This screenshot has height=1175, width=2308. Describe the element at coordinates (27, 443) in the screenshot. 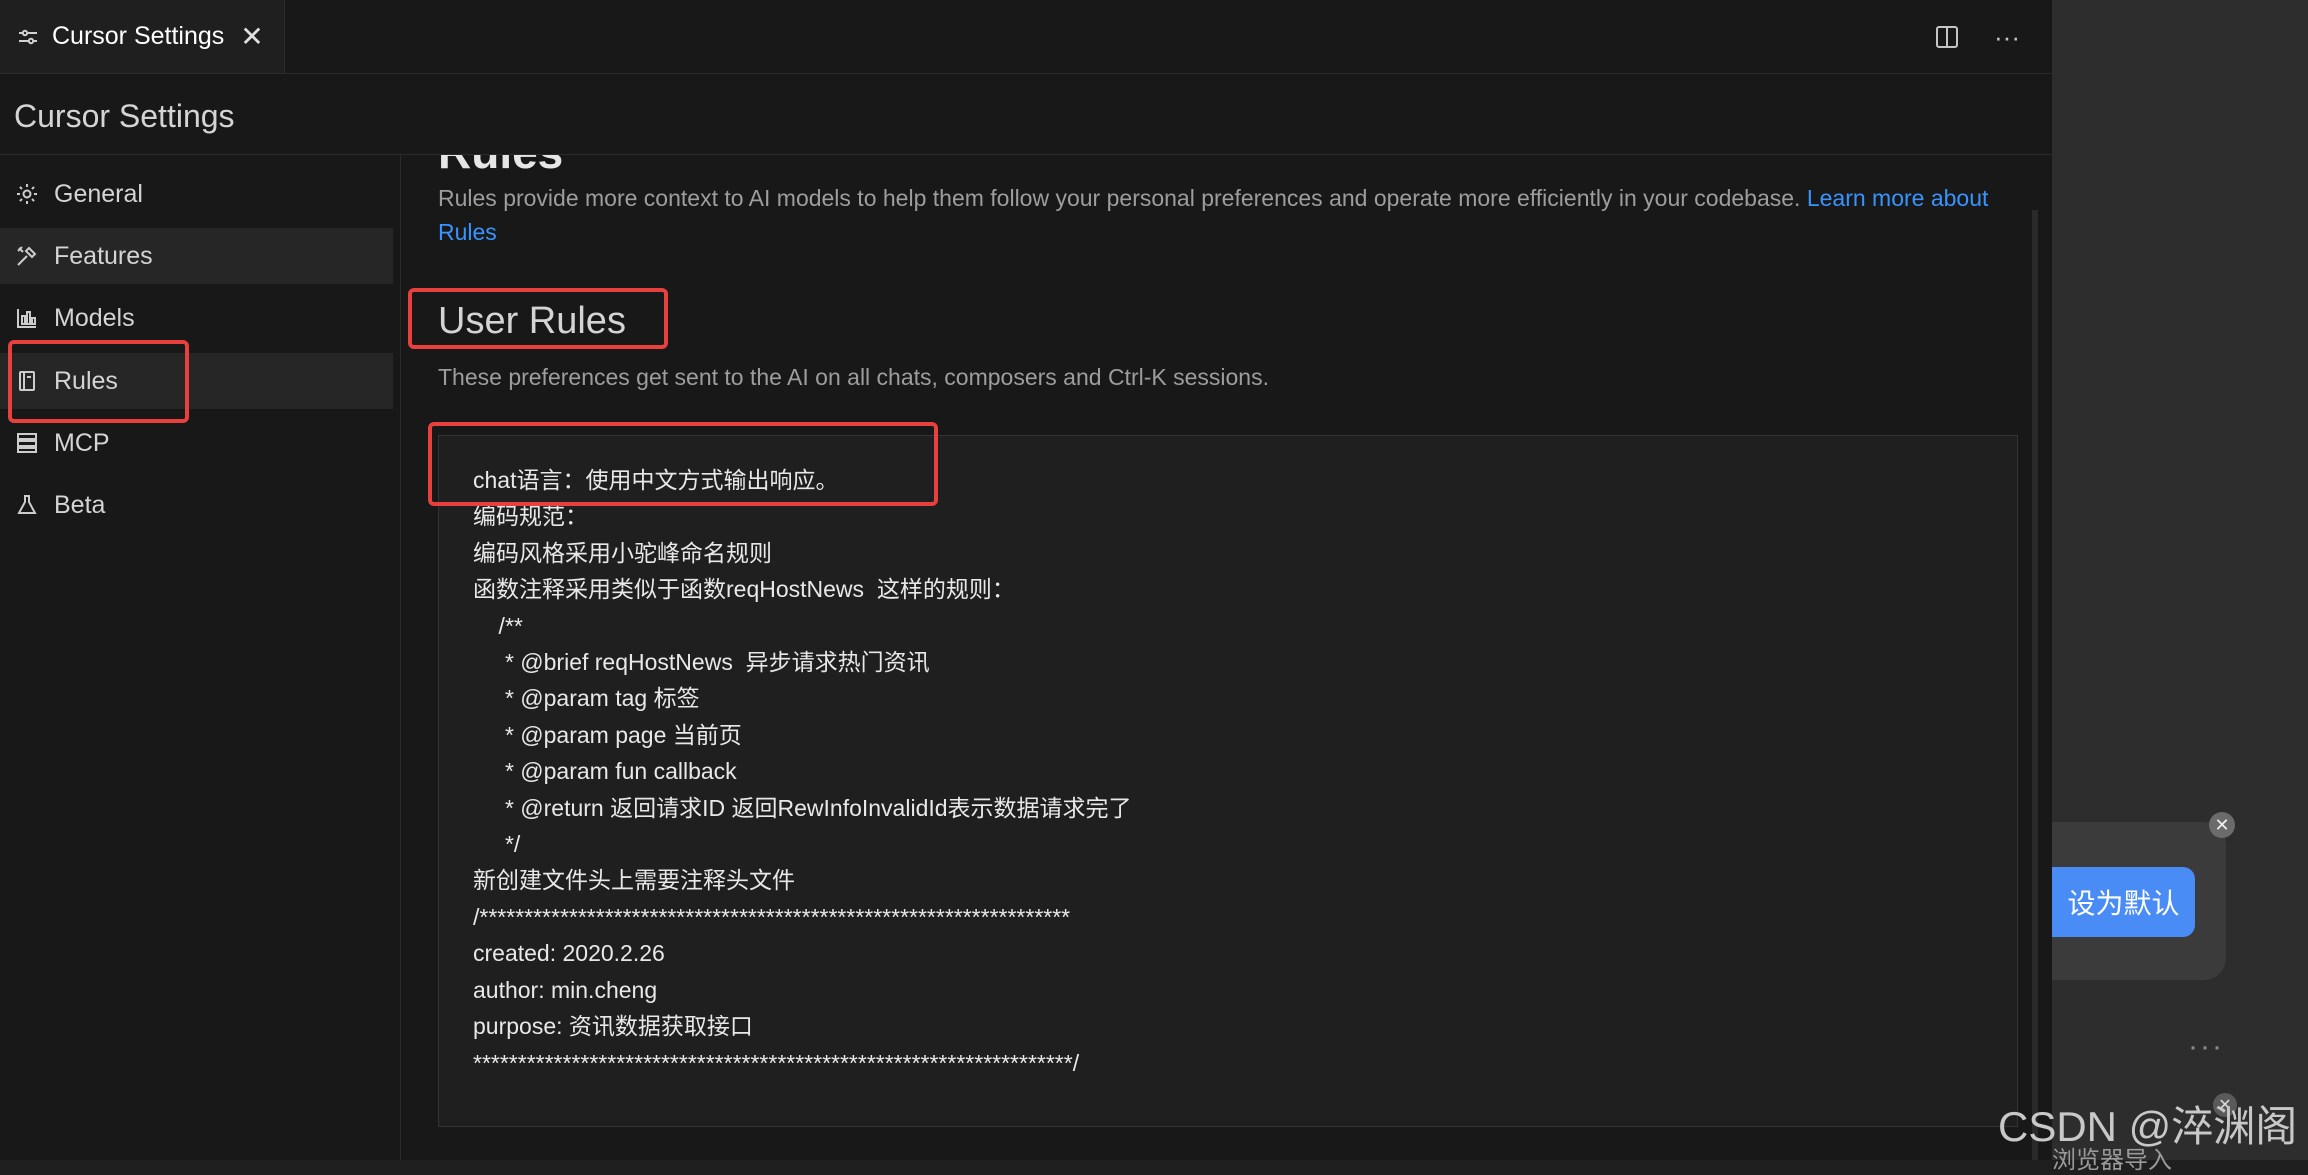

I see `server-icon` at that location.